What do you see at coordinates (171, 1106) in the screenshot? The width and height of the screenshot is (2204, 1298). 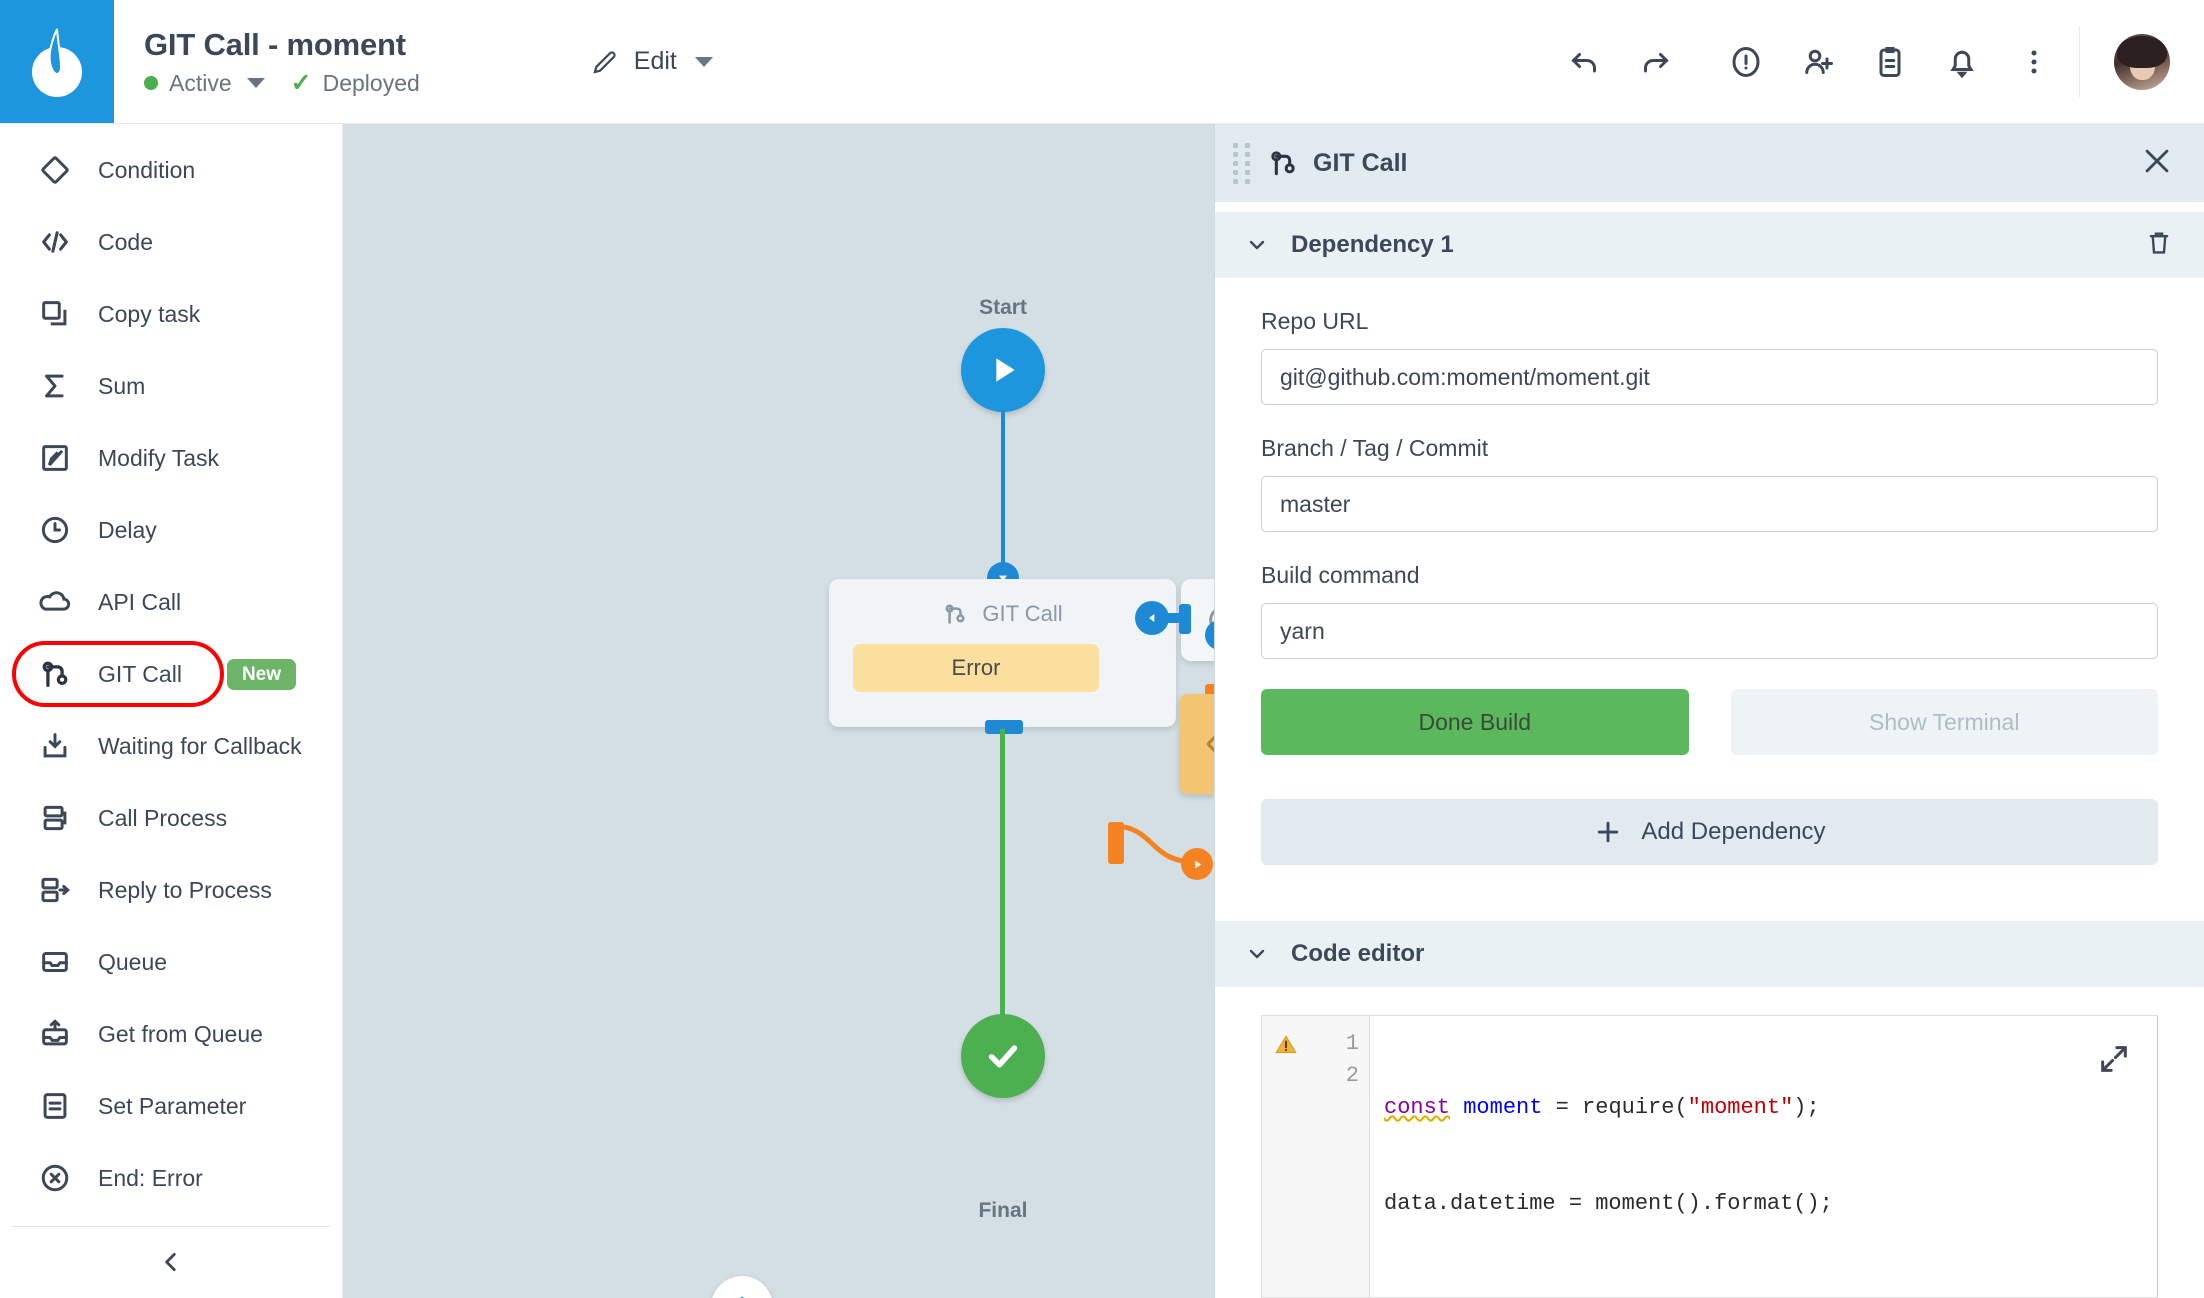 I see `sidebar-item-set-parameter: Set Parameter` at bounding box center [171, 1106].